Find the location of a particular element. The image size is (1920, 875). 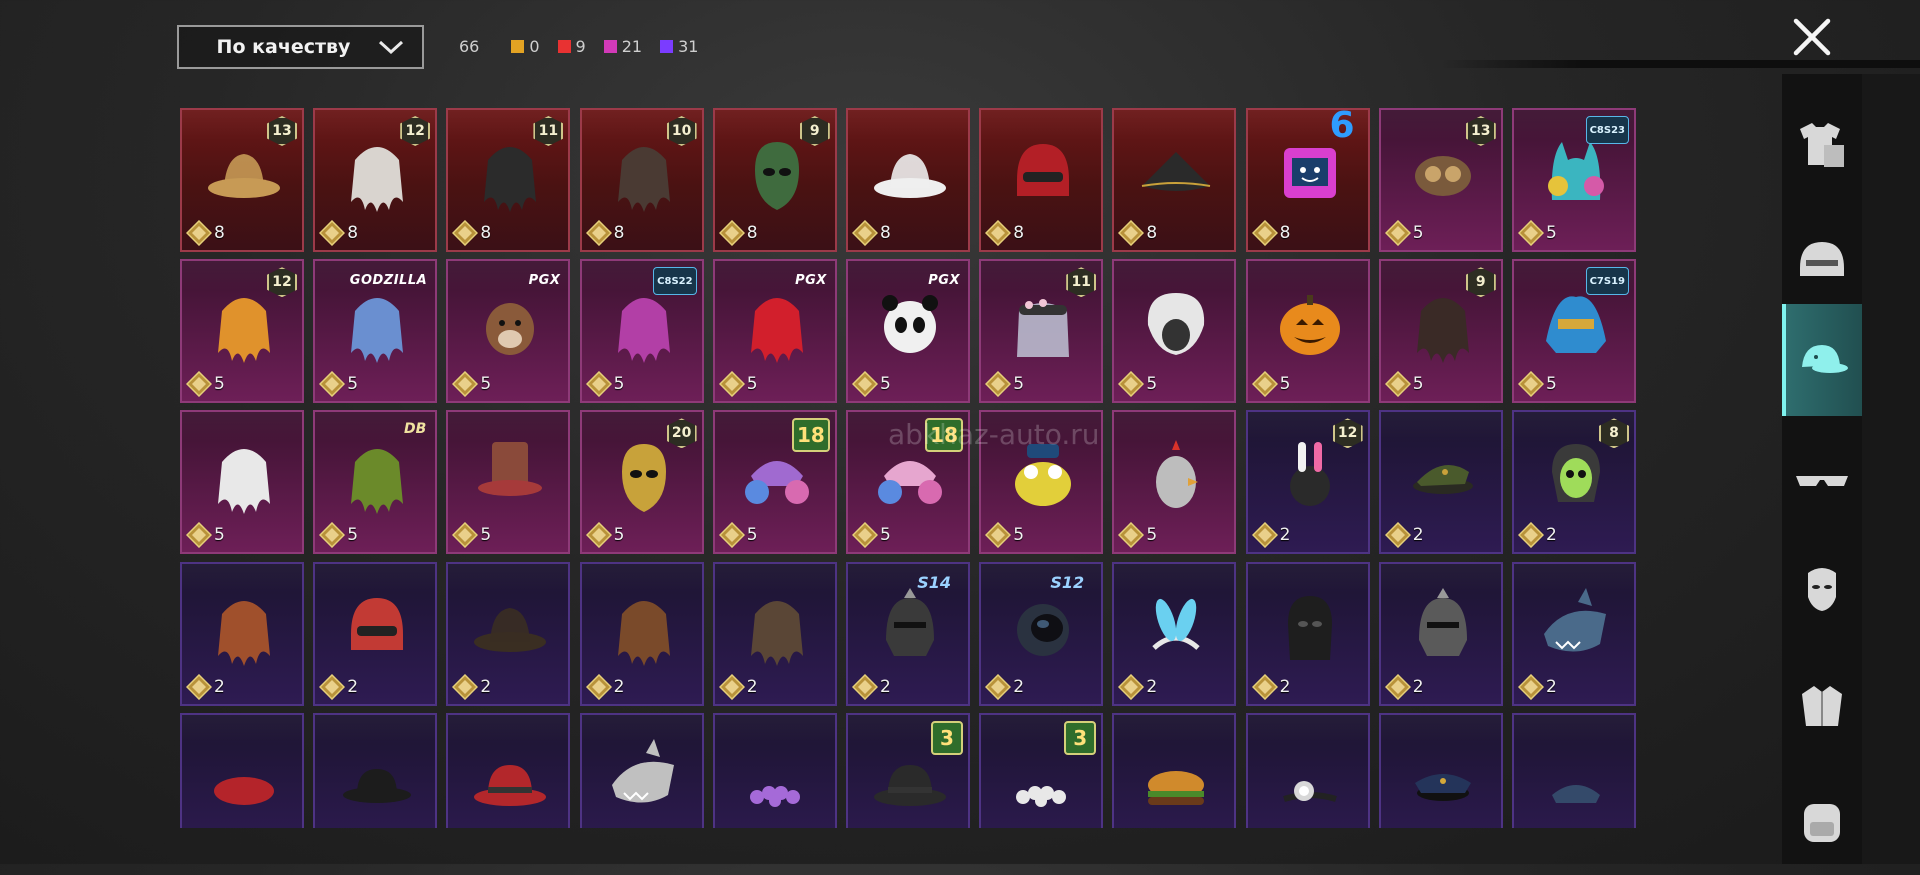

headlamp-icon is located at coordinates (1309, 791).